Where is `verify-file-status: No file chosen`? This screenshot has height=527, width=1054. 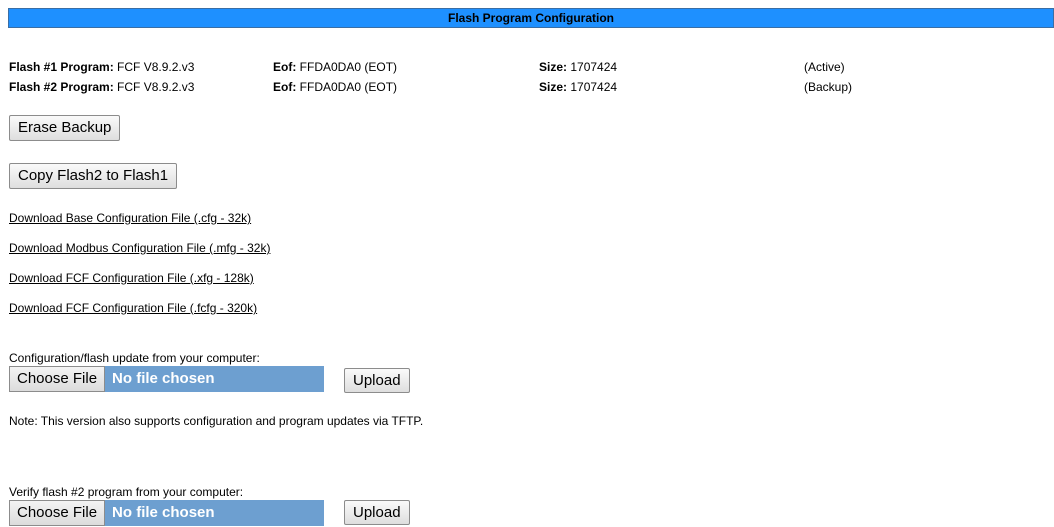
verify-file-status: No file chosen is located at coordinates (163, 512).